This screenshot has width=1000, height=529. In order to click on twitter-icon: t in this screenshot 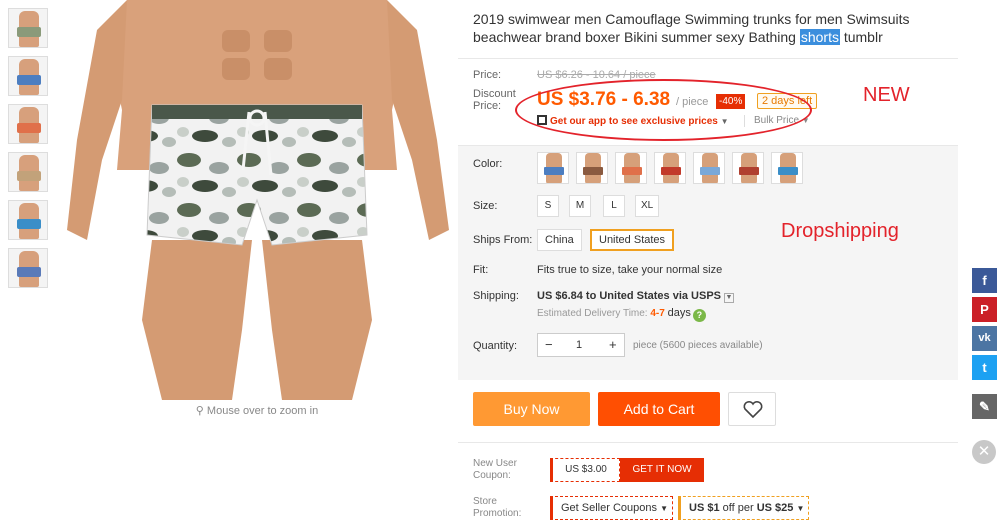, I will do `click(984, 367)`.